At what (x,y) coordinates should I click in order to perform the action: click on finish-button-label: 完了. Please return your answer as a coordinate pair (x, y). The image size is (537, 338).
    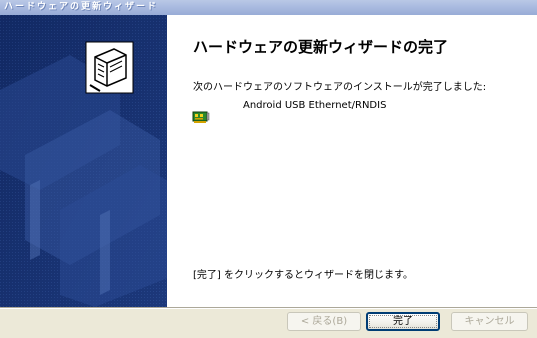
    Looking at the image, I should click on (403, 321).